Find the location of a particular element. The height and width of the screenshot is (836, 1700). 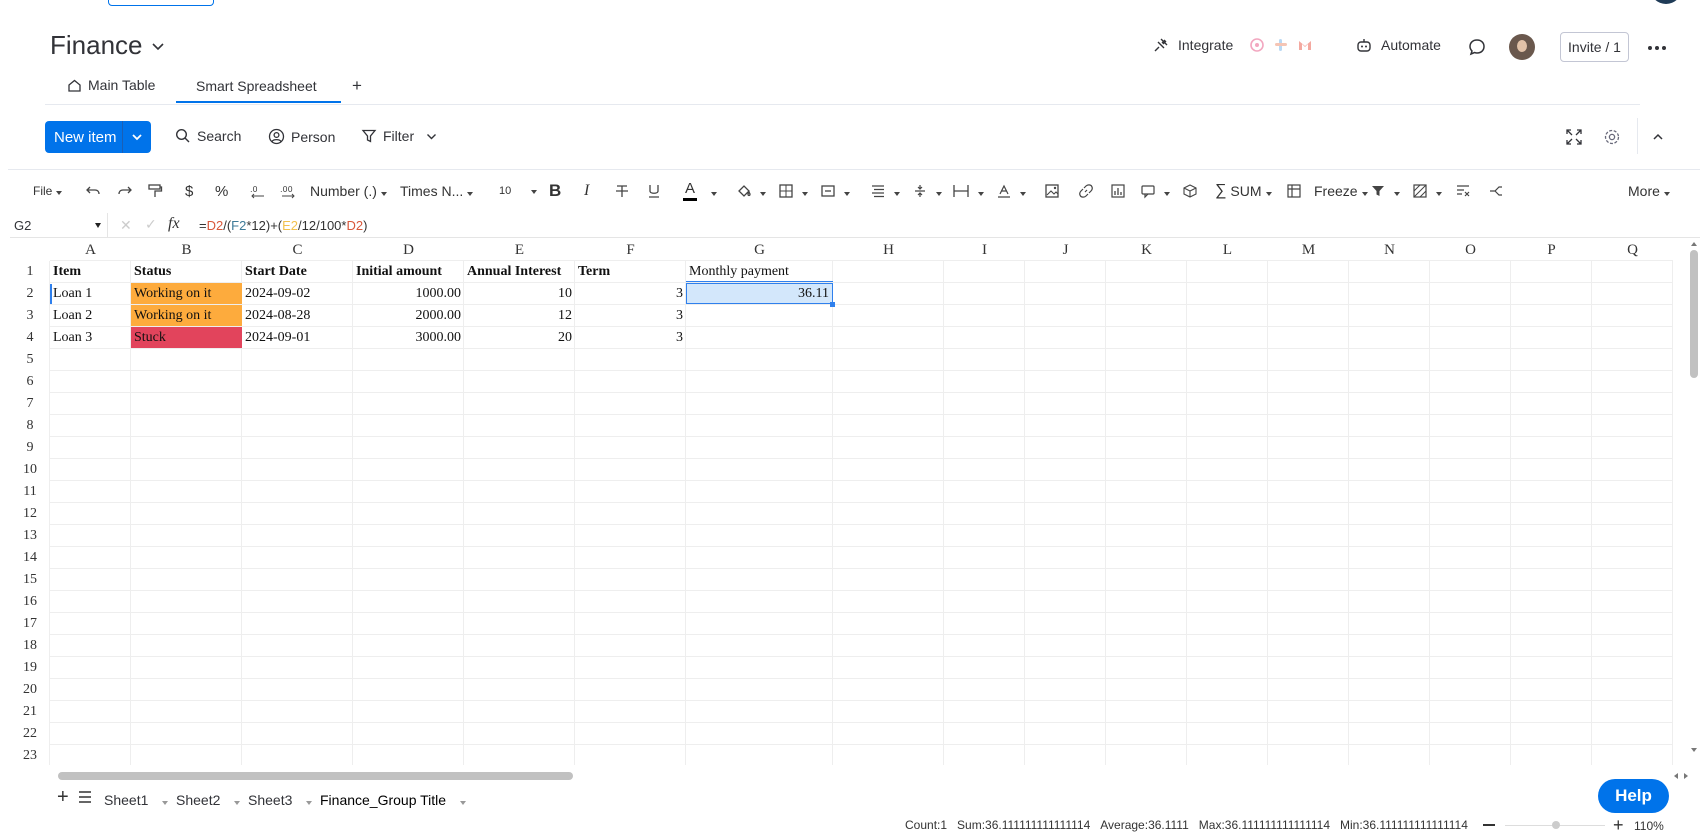

row-header: 3 is located at coordinates (30, 316).